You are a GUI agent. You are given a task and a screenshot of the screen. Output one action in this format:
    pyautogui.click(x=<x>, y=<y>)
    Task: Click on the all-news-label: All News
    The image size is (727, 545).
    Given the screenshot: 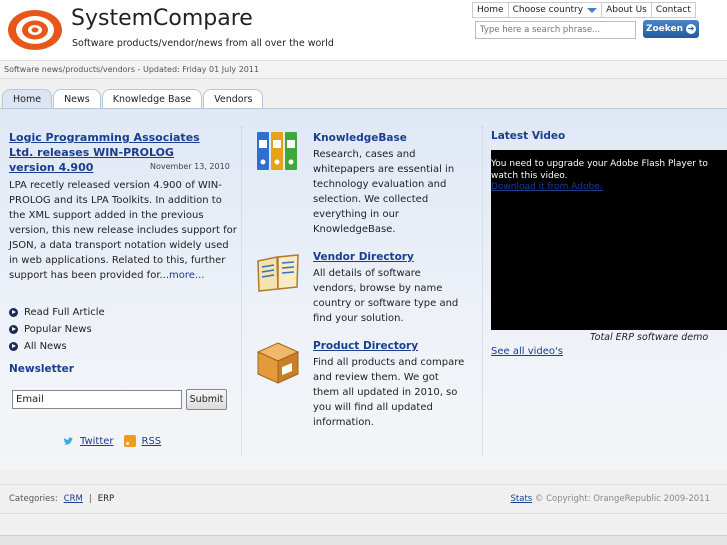 What is the action you would take?
    pyautogui.click(x=45, y=346)
    